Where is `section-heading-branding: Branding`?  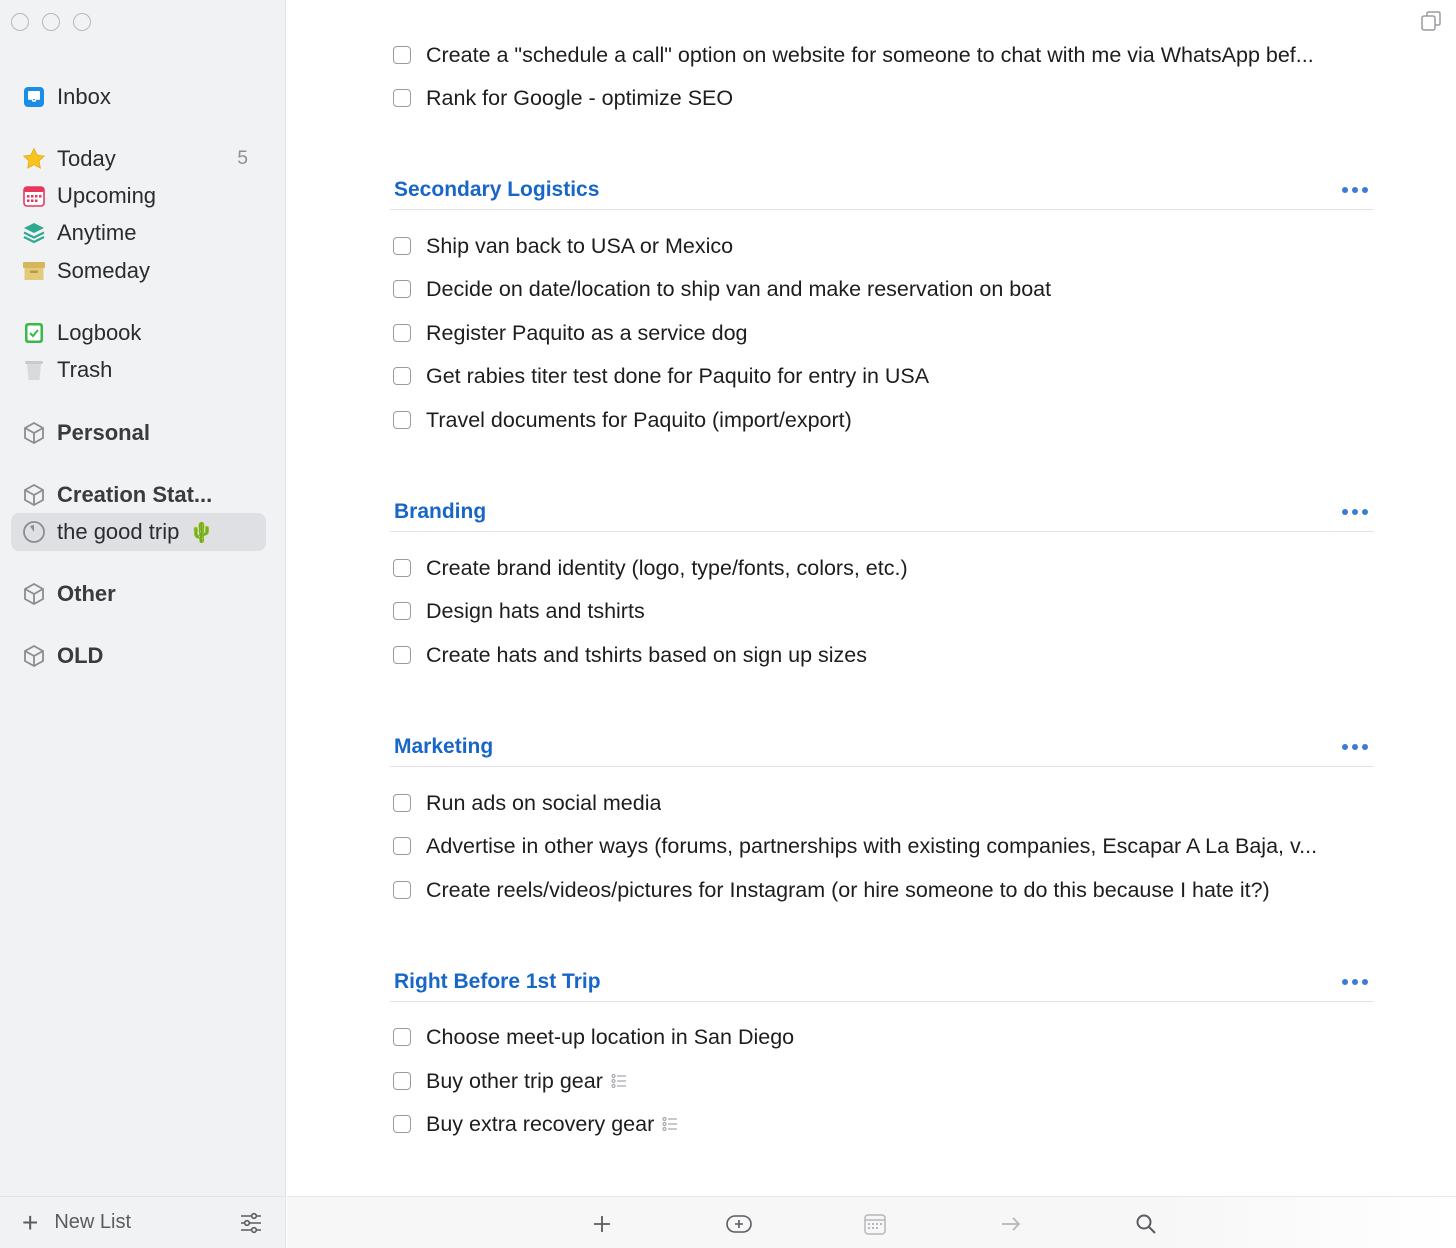
section-heading-branding: Branding is located at coordinates (882, 512).